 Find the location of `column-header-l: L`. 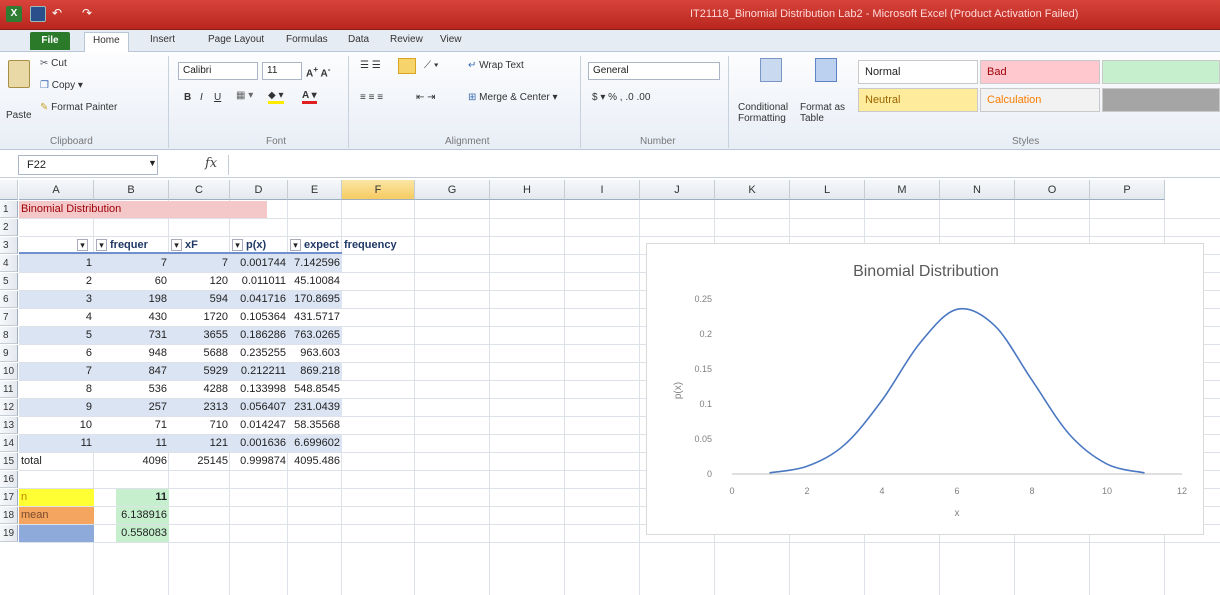

column-header-l: L is located at coordinates (827, 190).